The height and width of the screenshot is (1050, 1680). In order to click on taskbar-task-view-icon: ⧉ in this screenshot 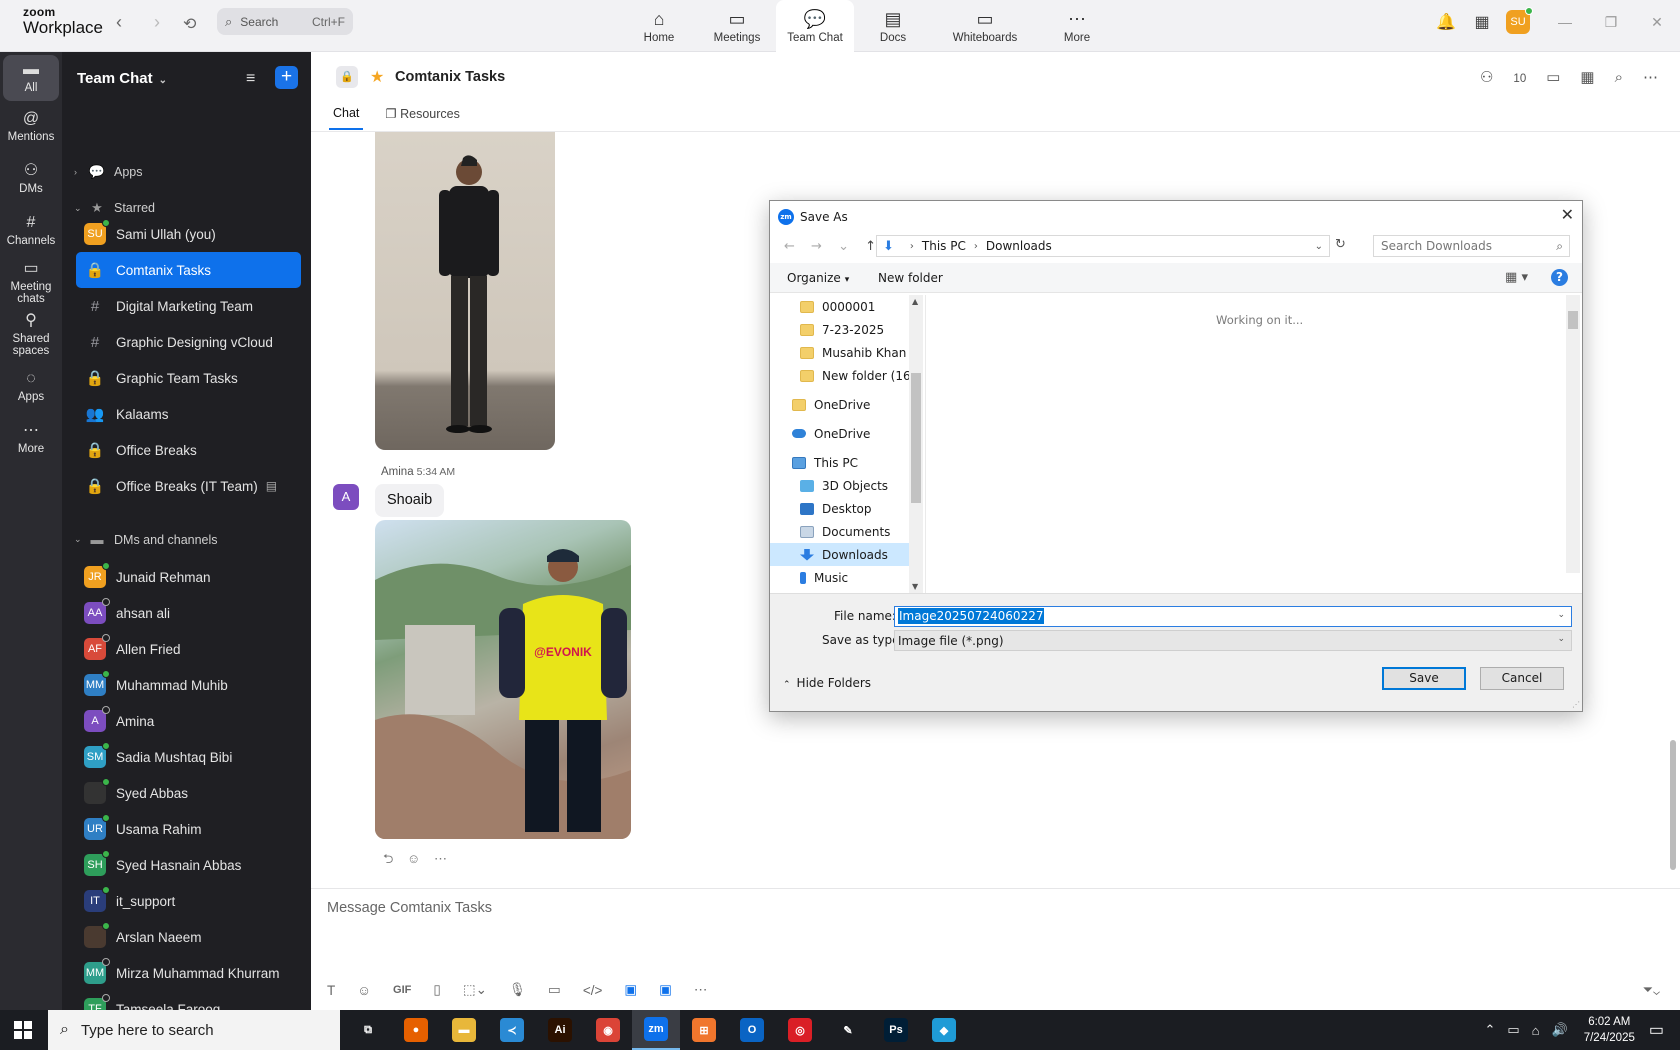, I will do `click(368, 1030)`.